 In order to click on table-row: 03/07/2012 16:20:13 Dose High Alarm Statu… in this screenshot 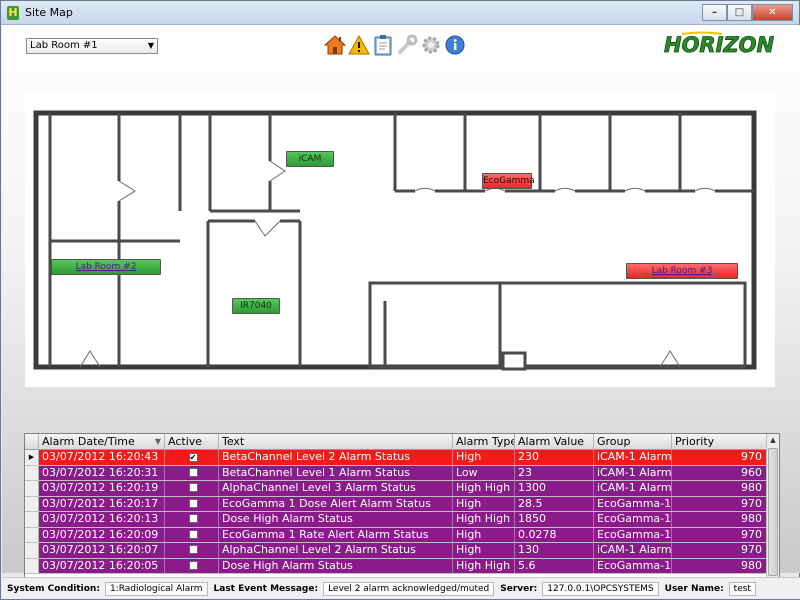, I will do `click(396, 520)`.